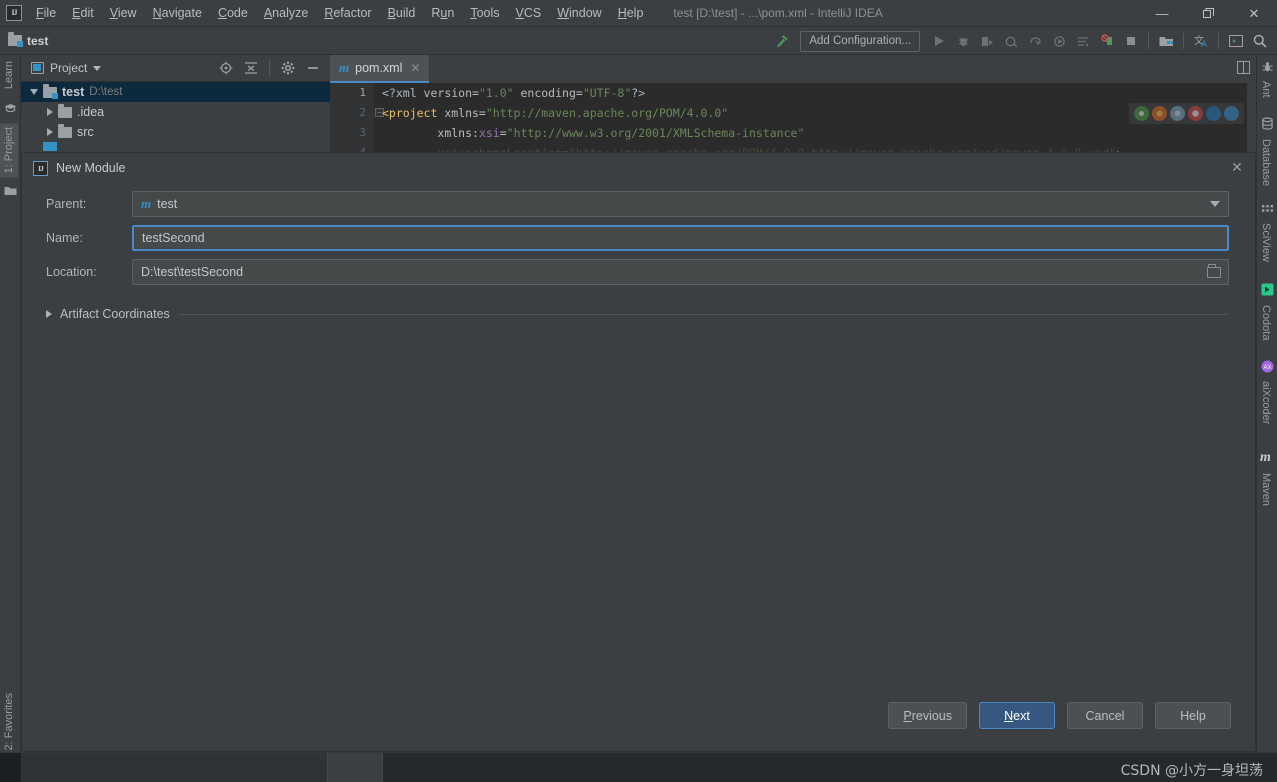 The width and height of the screenshot is (1277, 782). What do you see at coordinates (1159, 113) in the screenshot?
I see `firefox-icon` at bounding box center [1159, 113].